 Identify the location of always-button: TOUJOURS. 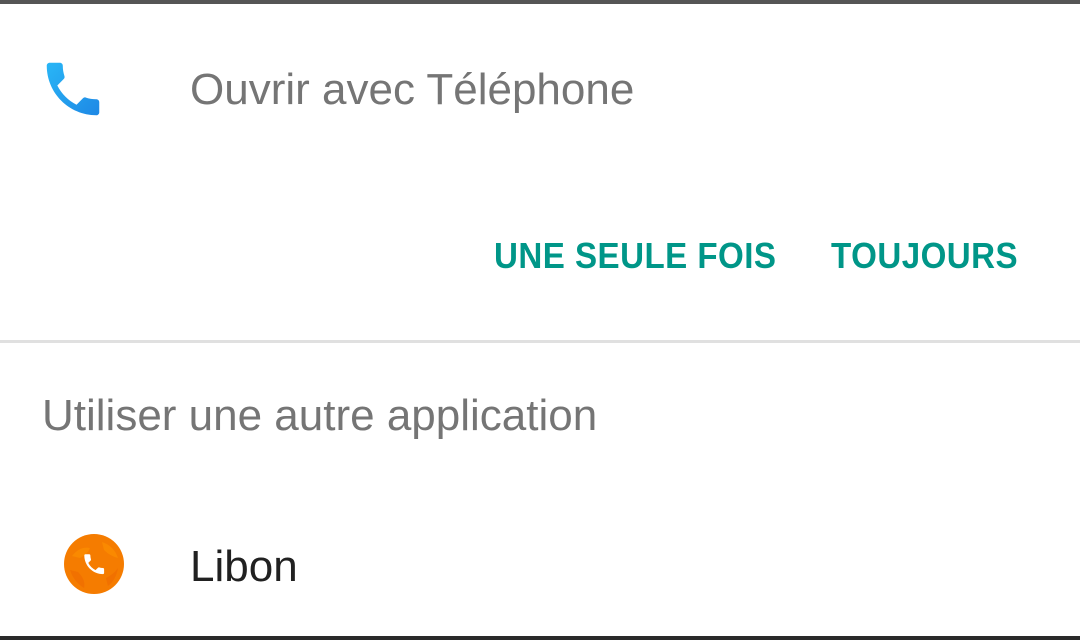
(924, 256).